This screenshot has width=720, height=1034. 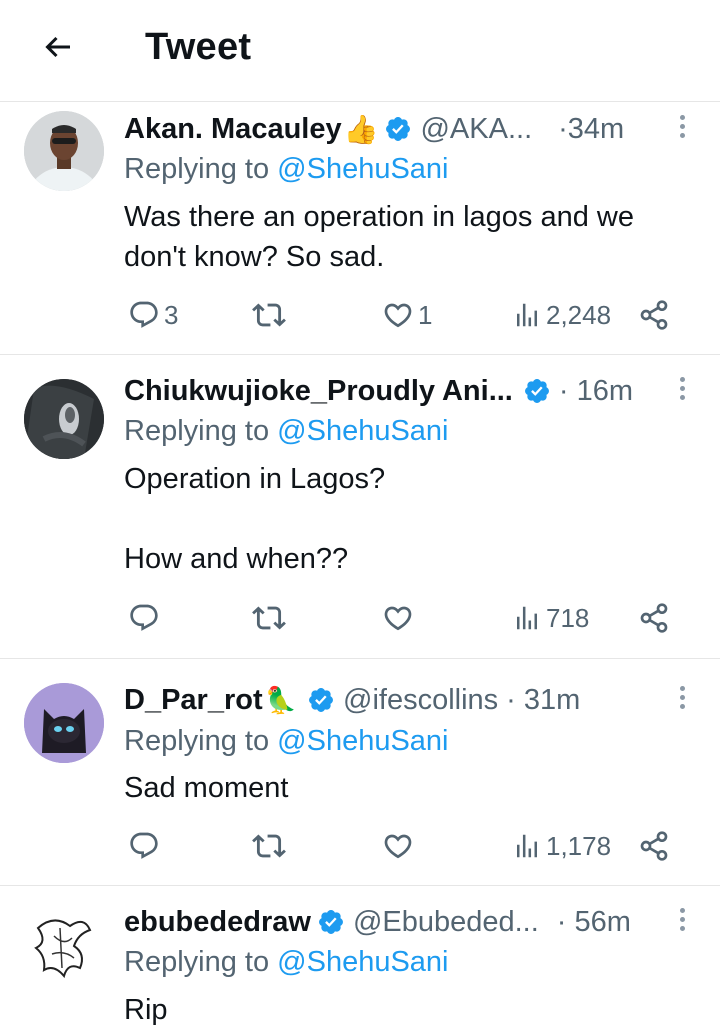 I want to click on like-button: 1, so click(x=407, y=315).